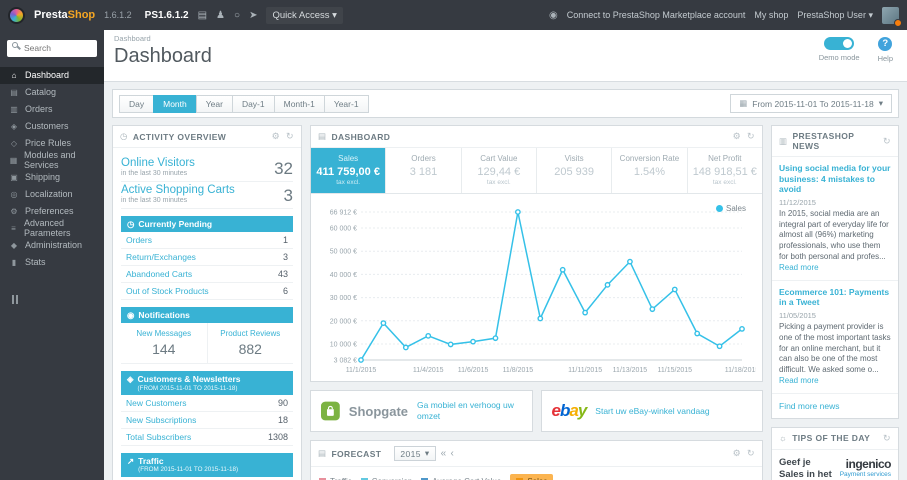  Describe the element at coordinates (52, 75) in the screenshot. I see `sidebar-item-dashboard: ⌂ Dashboard` at that location.